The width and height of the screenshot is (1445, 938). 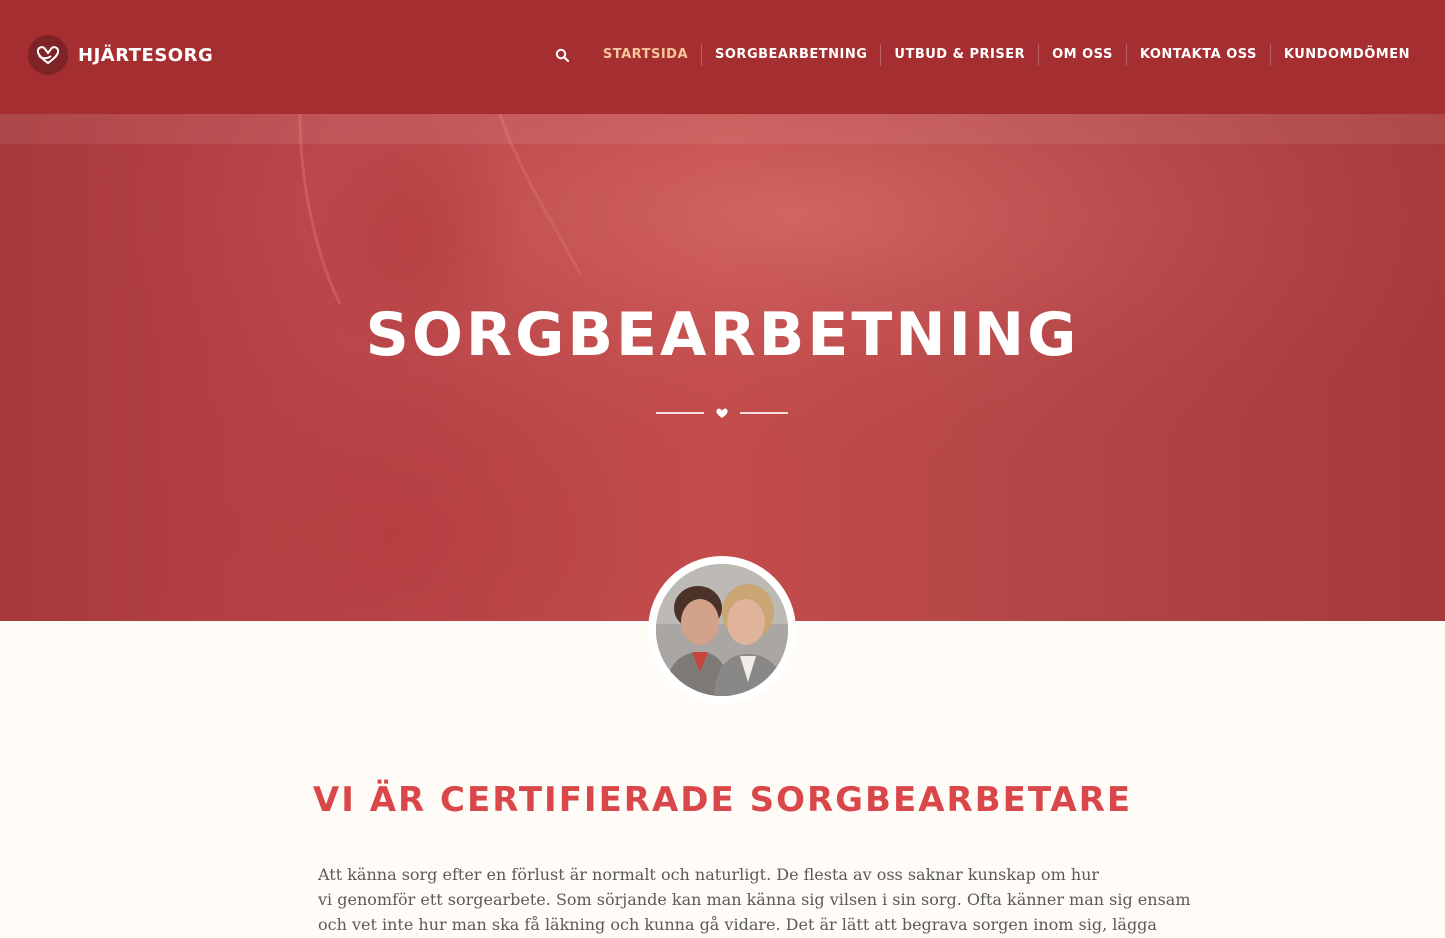 I want to click on nav-item-startsida: STARTSIDA, so click(x=645, y=55).